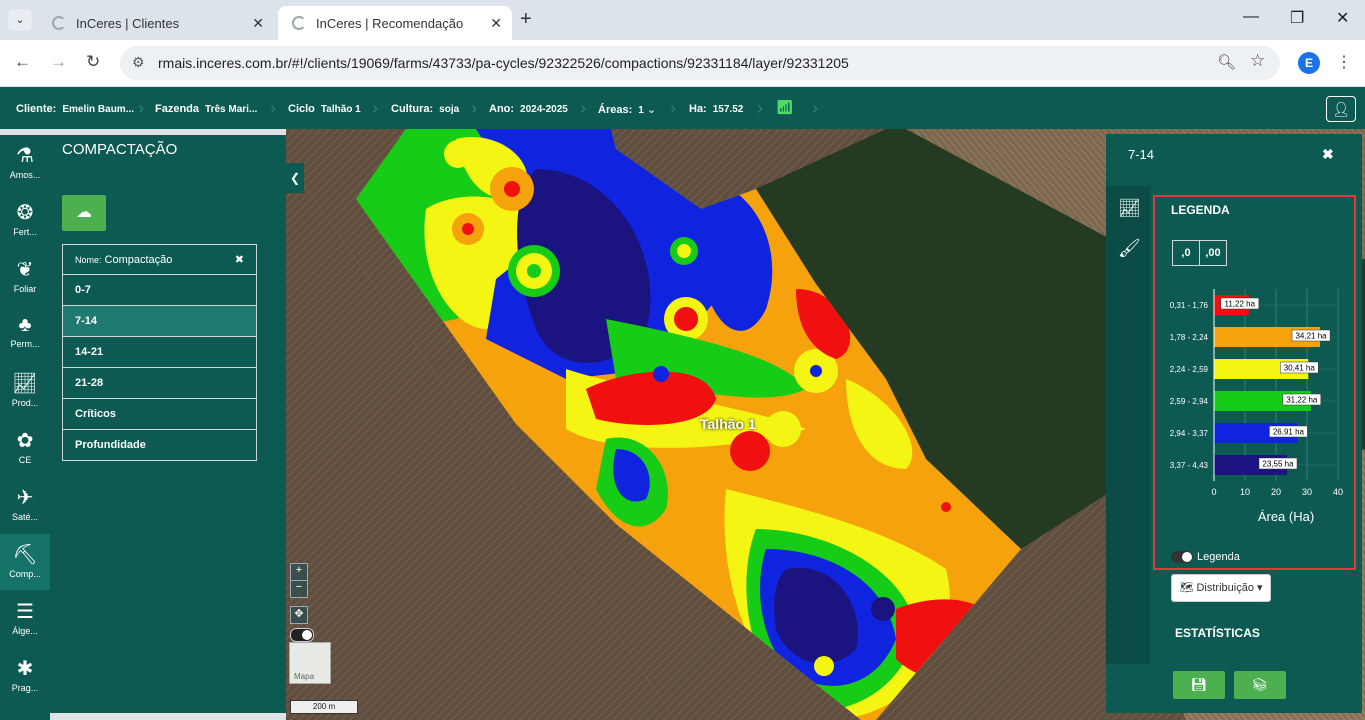 The width and height of the screenshot is (1365, 720). I want to click on forward-icon: →, so click(58, 62).